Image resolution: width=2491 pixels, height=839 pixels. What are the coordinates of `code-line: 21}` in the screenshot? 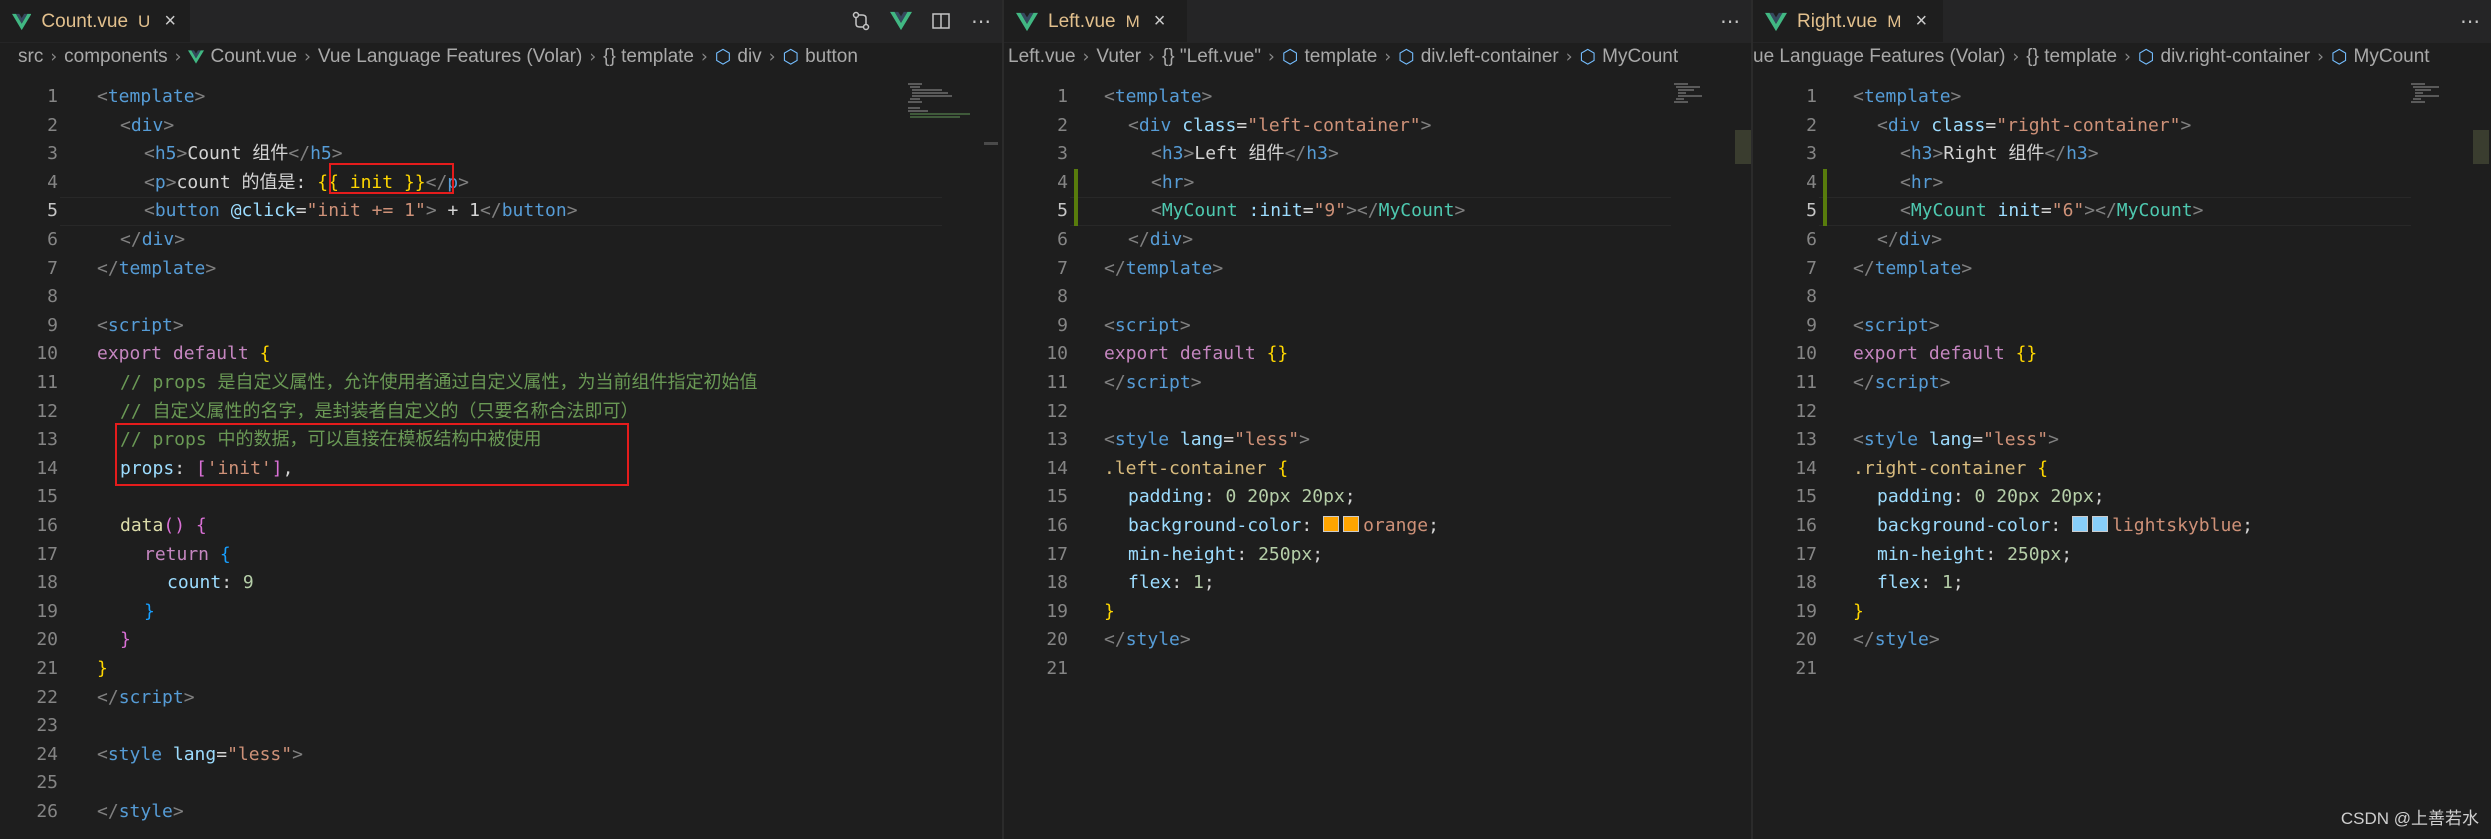 It's located at (72, 668).